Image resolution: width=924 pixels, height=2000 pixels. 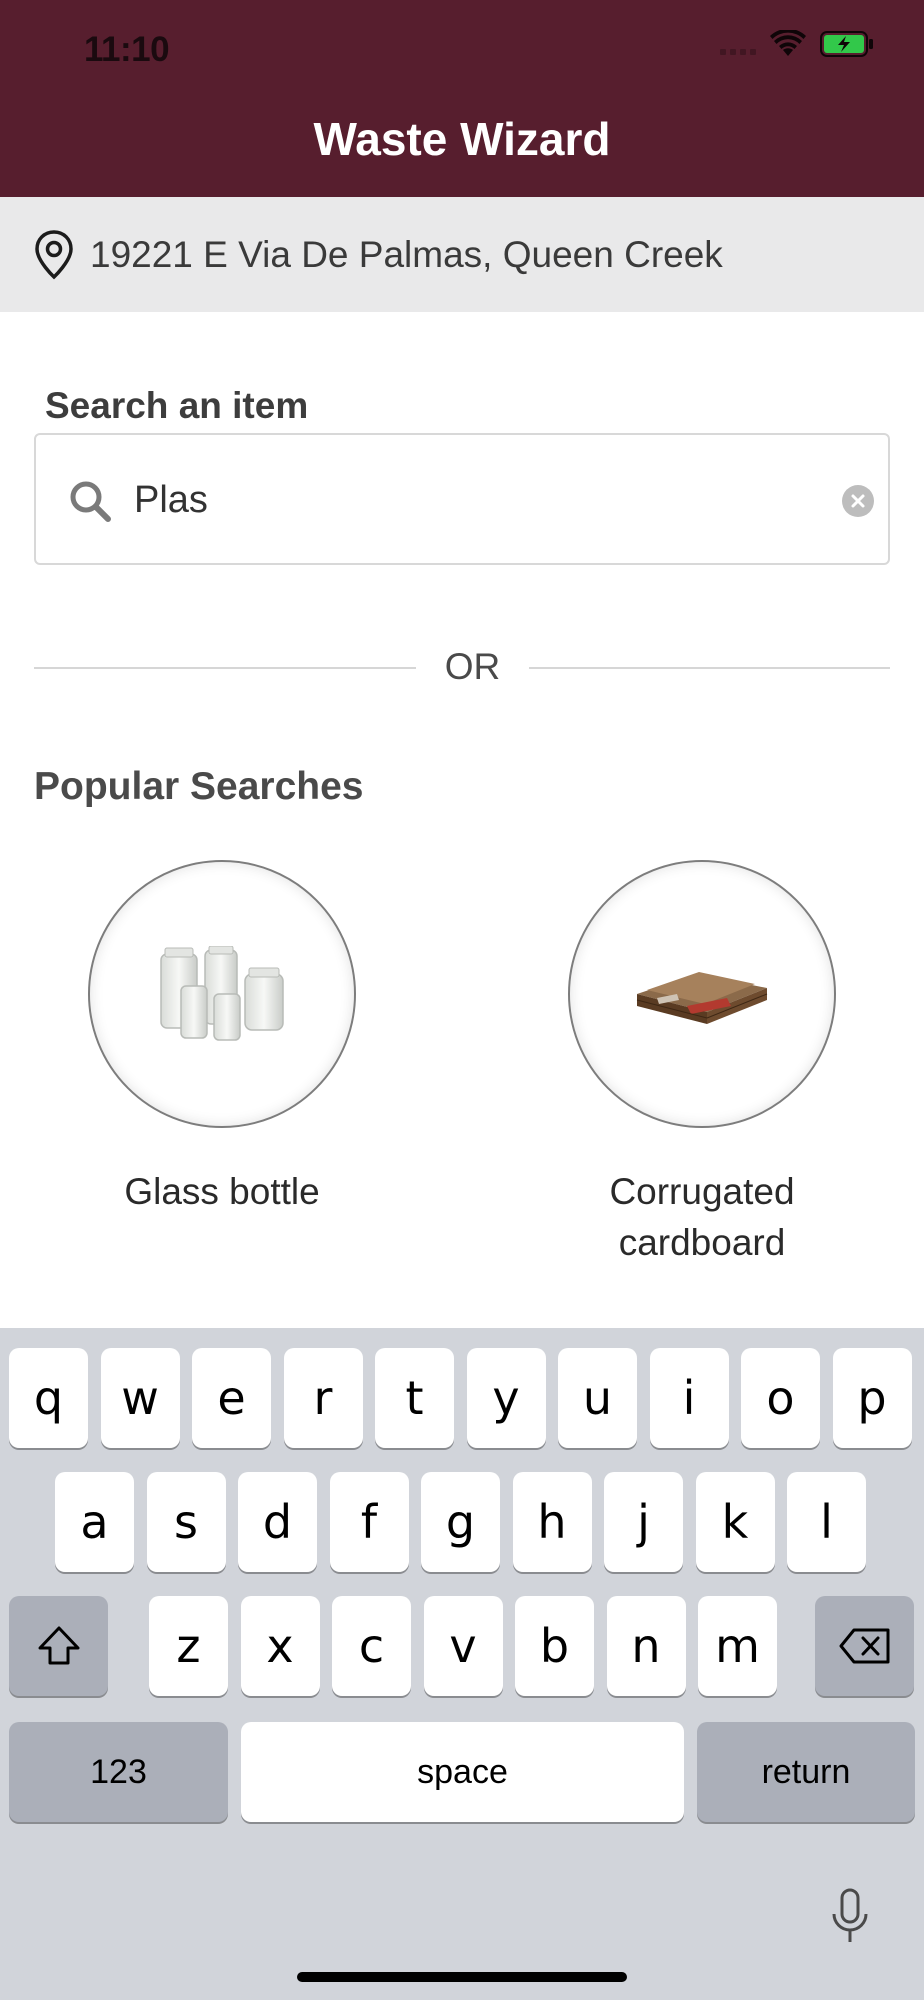 I want to click on space-key: space, so click(x=462, y=1772).